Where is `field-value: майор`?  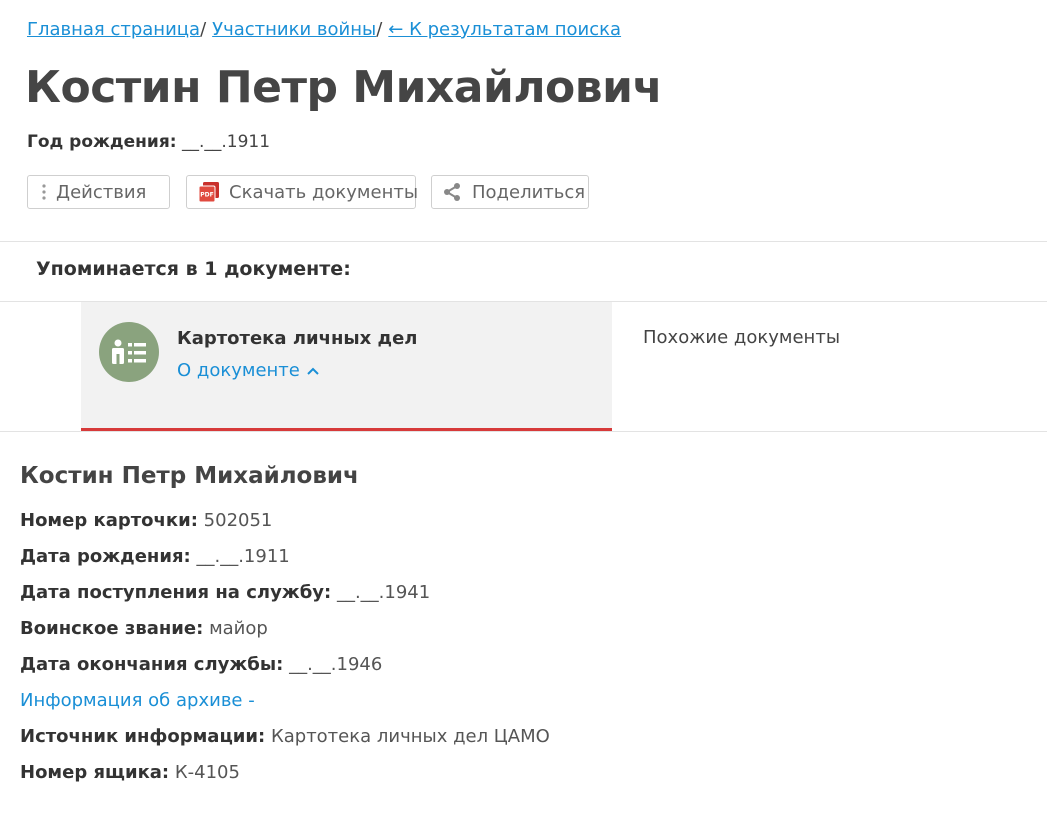 field-value: майор is located at coordinates (238, 628).